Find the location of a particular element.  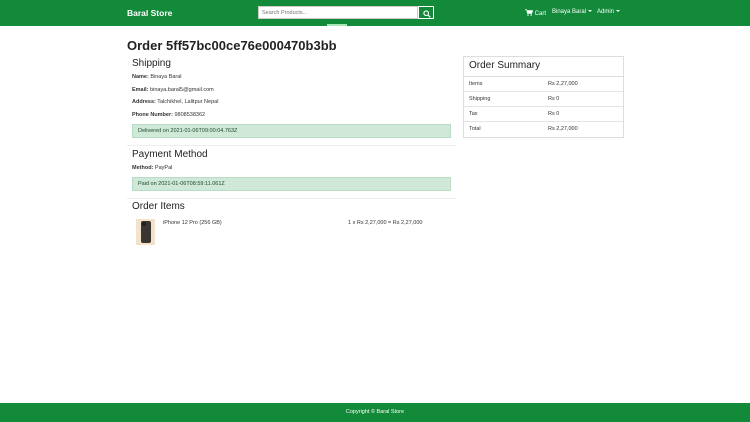

name-value: Binaya Baral is located at coordinates (166, 77).